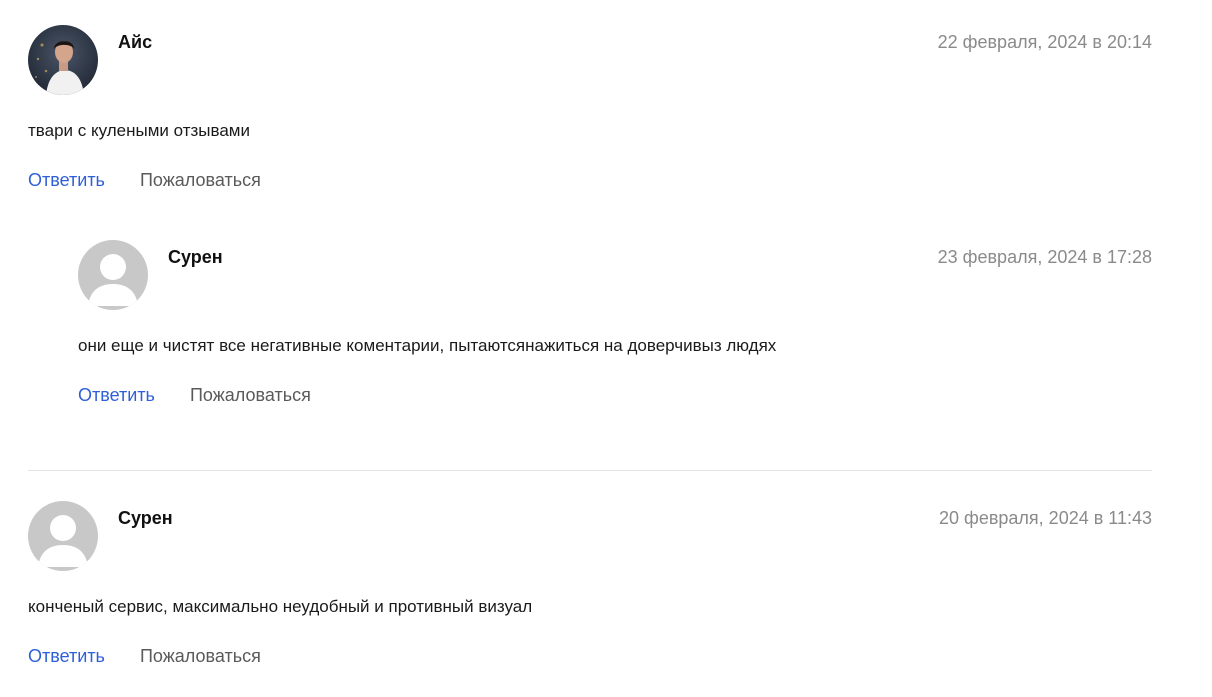  Describe the element at coordinates (1044, 42) in the screenshot. I see `comment-date: 22 февраля, 2024 в 20:14` at that location.